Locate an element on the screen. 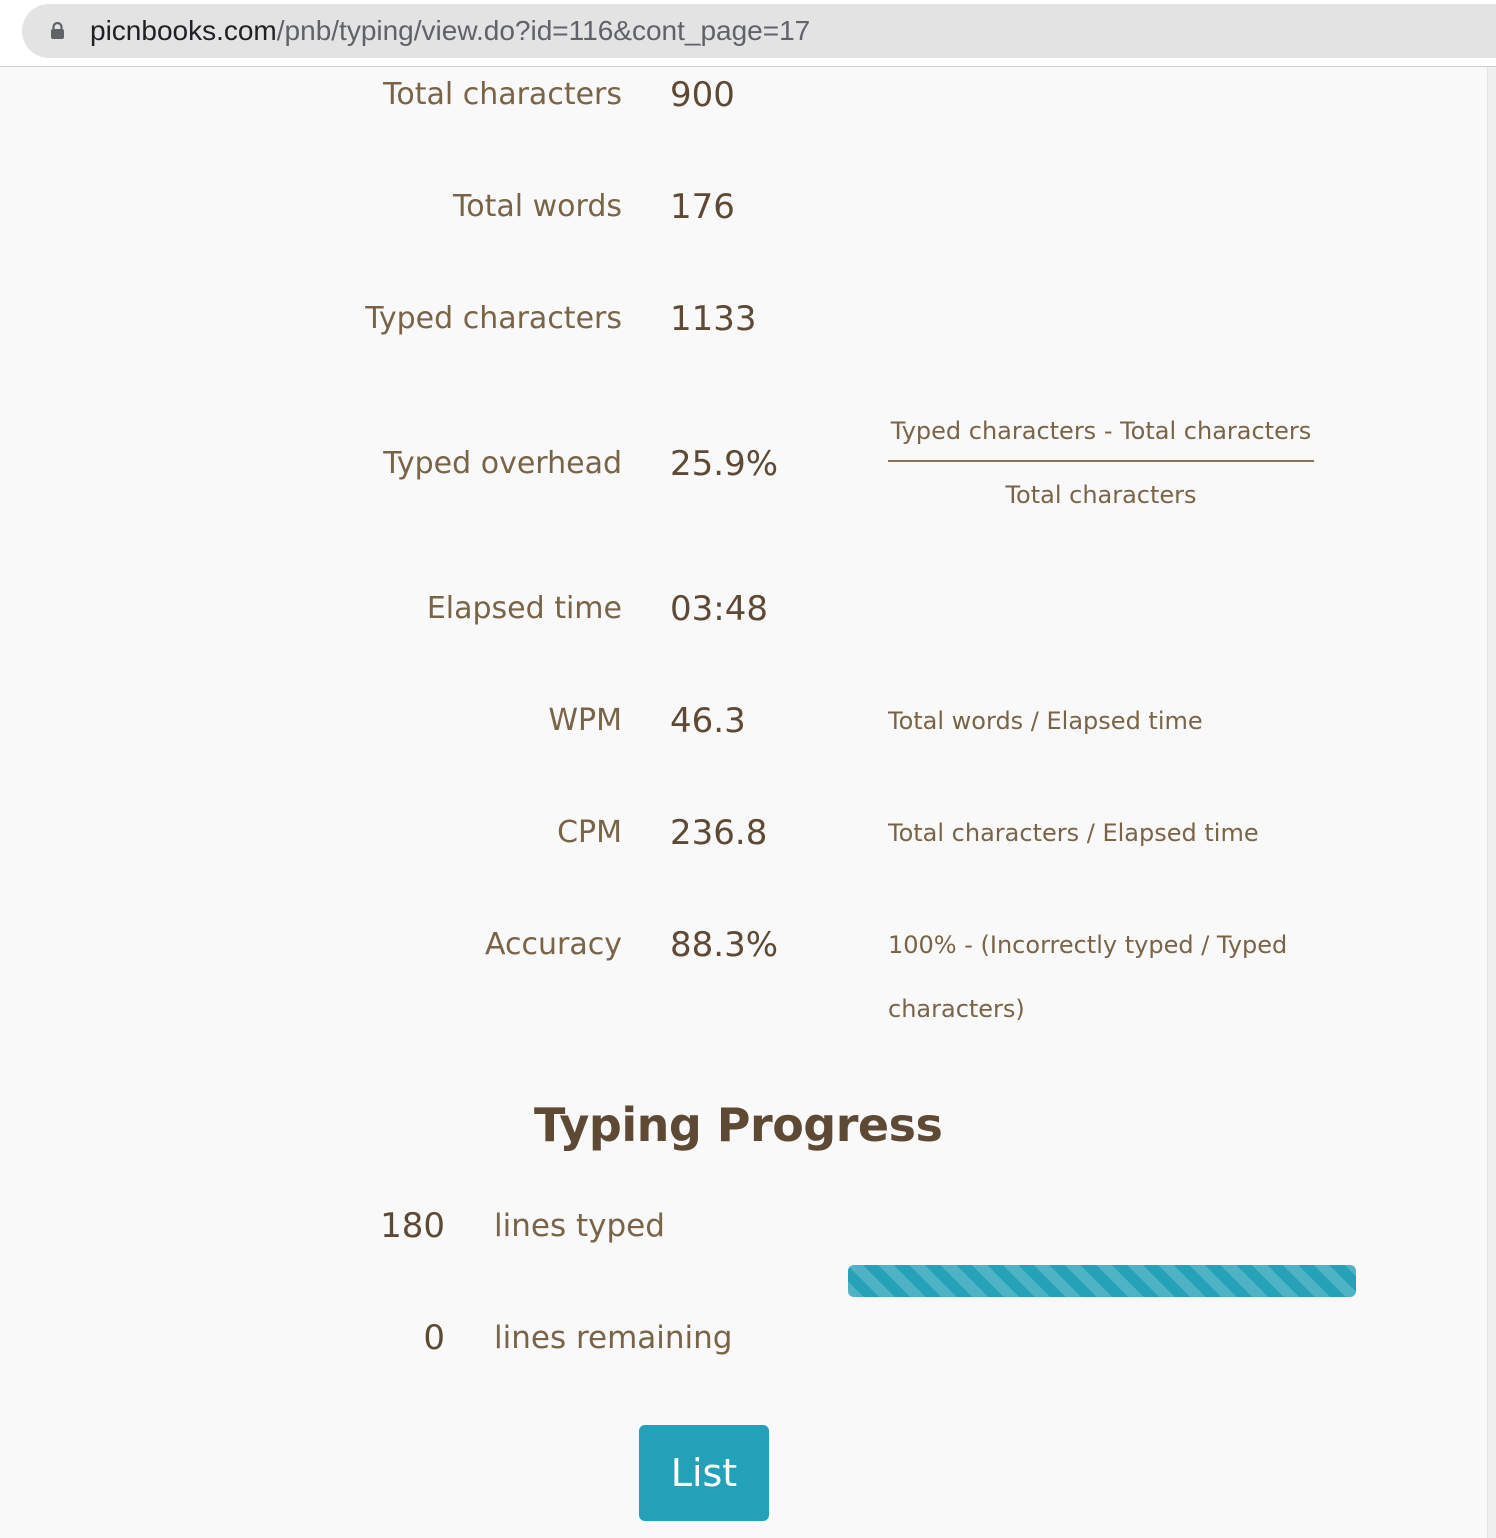 The width and height of the screenshot is (1496, 1538). progress-bar-fill is located at coordinates (1102, 1281).